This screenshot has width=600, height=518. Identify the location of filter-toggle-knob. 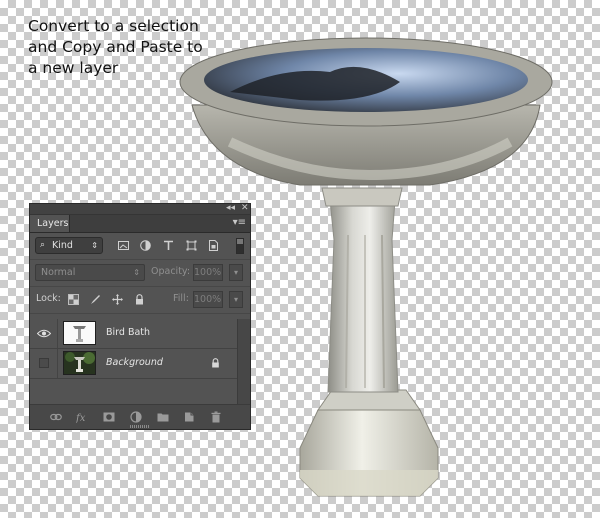
(240, 248).